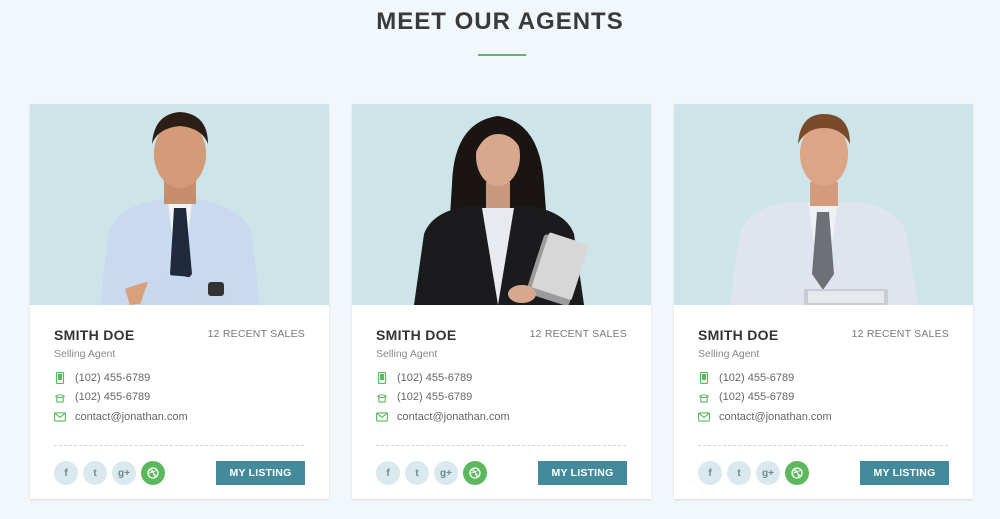 The image size is (1000, 519). I want to click on section-title: MEET OUR AGENTS, so click(500, 21).